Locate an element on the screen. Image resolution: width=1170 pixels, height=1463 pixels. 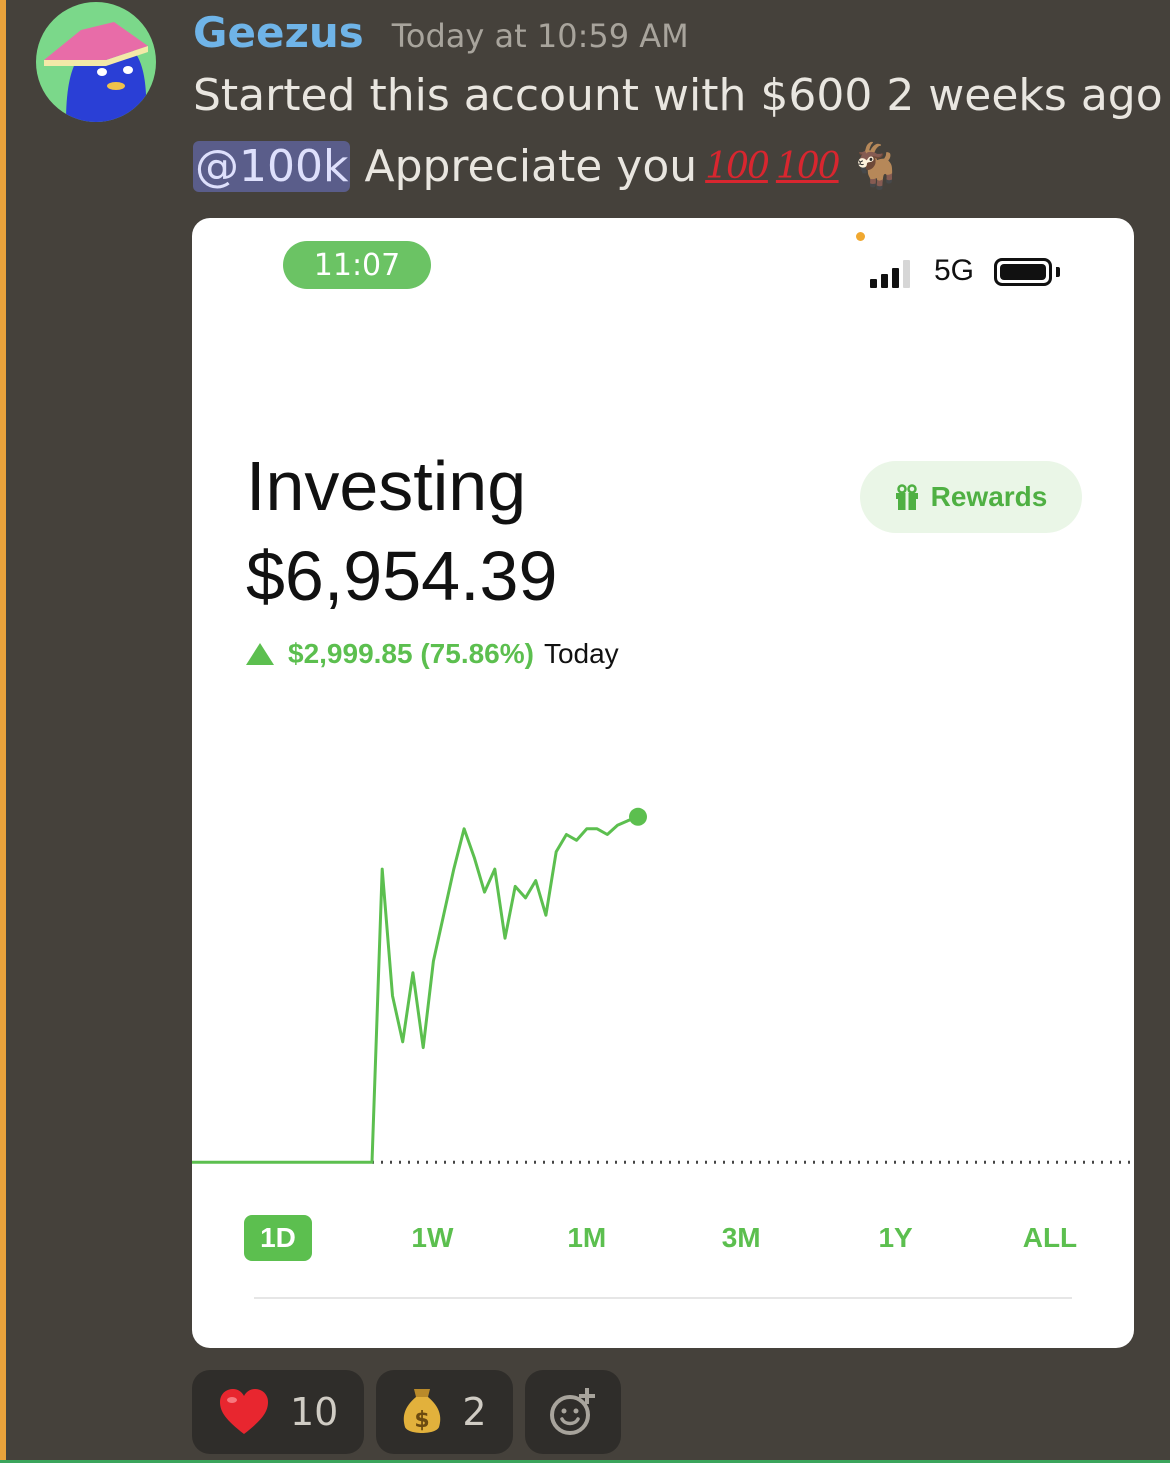
avatar-image is located at coordinates (96, 62).